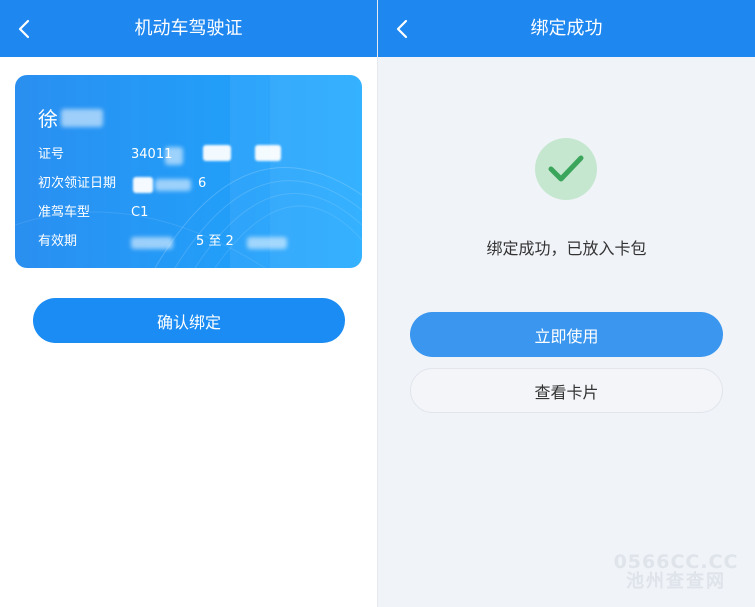  I want to click on row-value: 5 至 2, so click(215, 241).